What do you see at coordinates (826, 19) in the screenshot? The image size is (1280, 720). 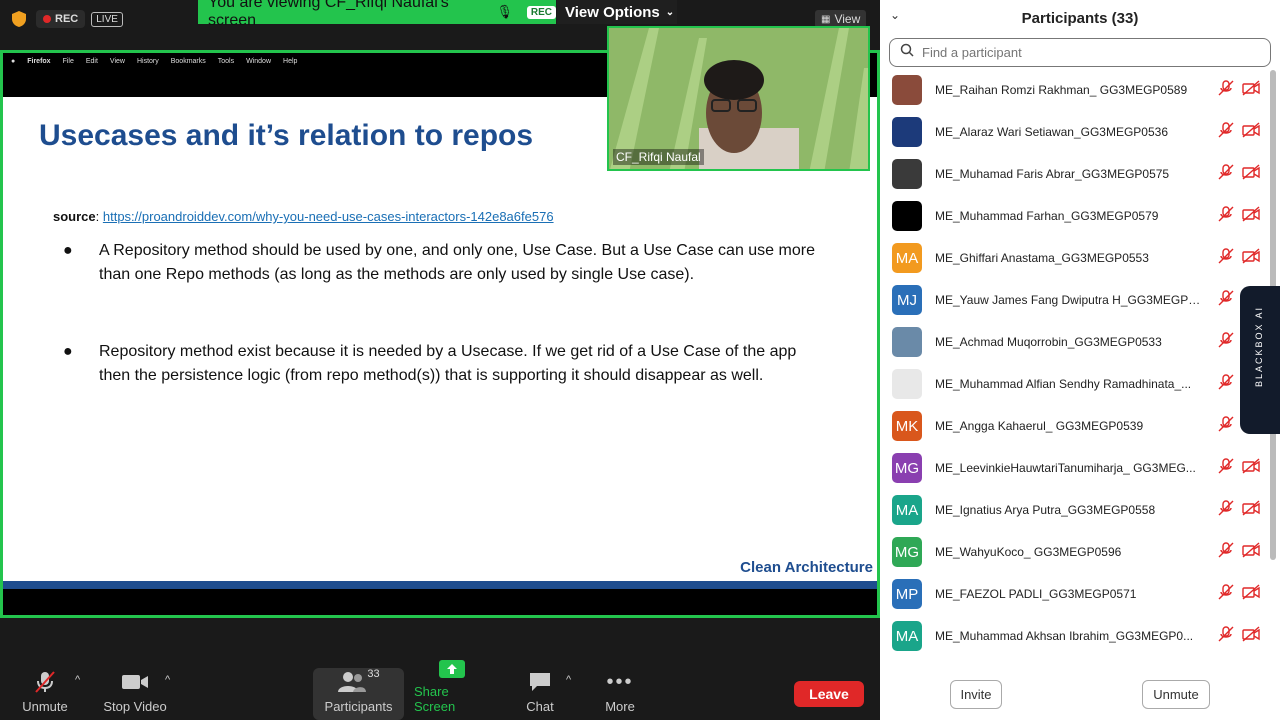 I see `grid-icon: ▦` at bounding box center [826, 19].